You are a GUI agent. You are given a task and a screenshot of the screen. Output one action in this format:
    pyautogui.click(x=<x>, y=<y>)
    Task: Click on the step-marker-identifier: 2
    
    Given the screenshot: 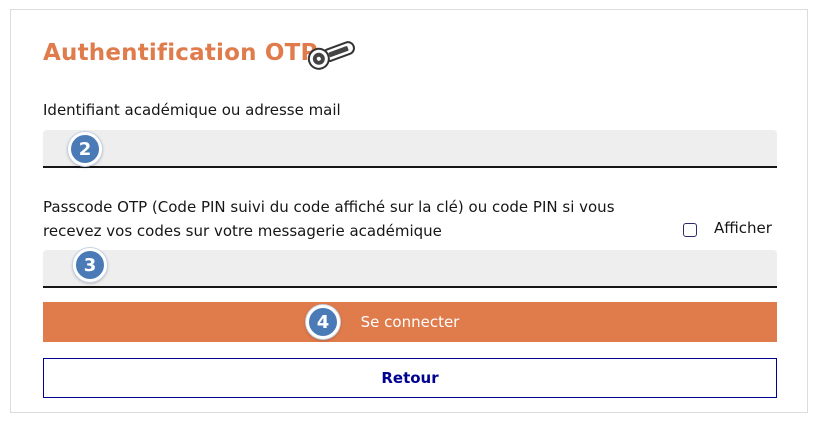 What is the action you would take?
    pyautogui.click(x=85, y=149)
    